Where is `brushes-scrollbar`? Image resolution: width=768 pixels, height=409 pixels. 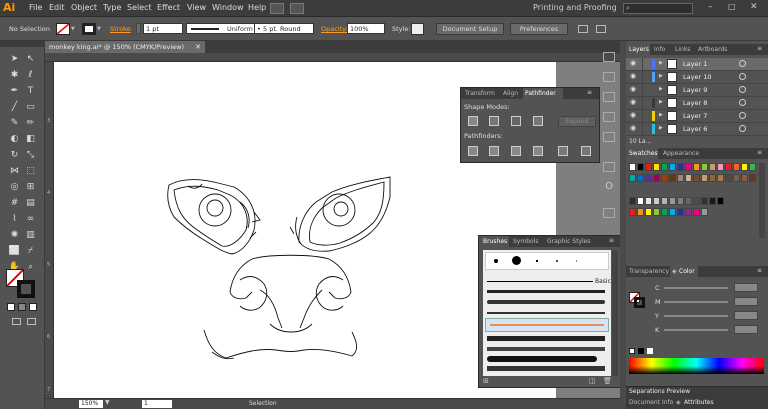
brushes-scrollbar is located at coordinates (615, 313).